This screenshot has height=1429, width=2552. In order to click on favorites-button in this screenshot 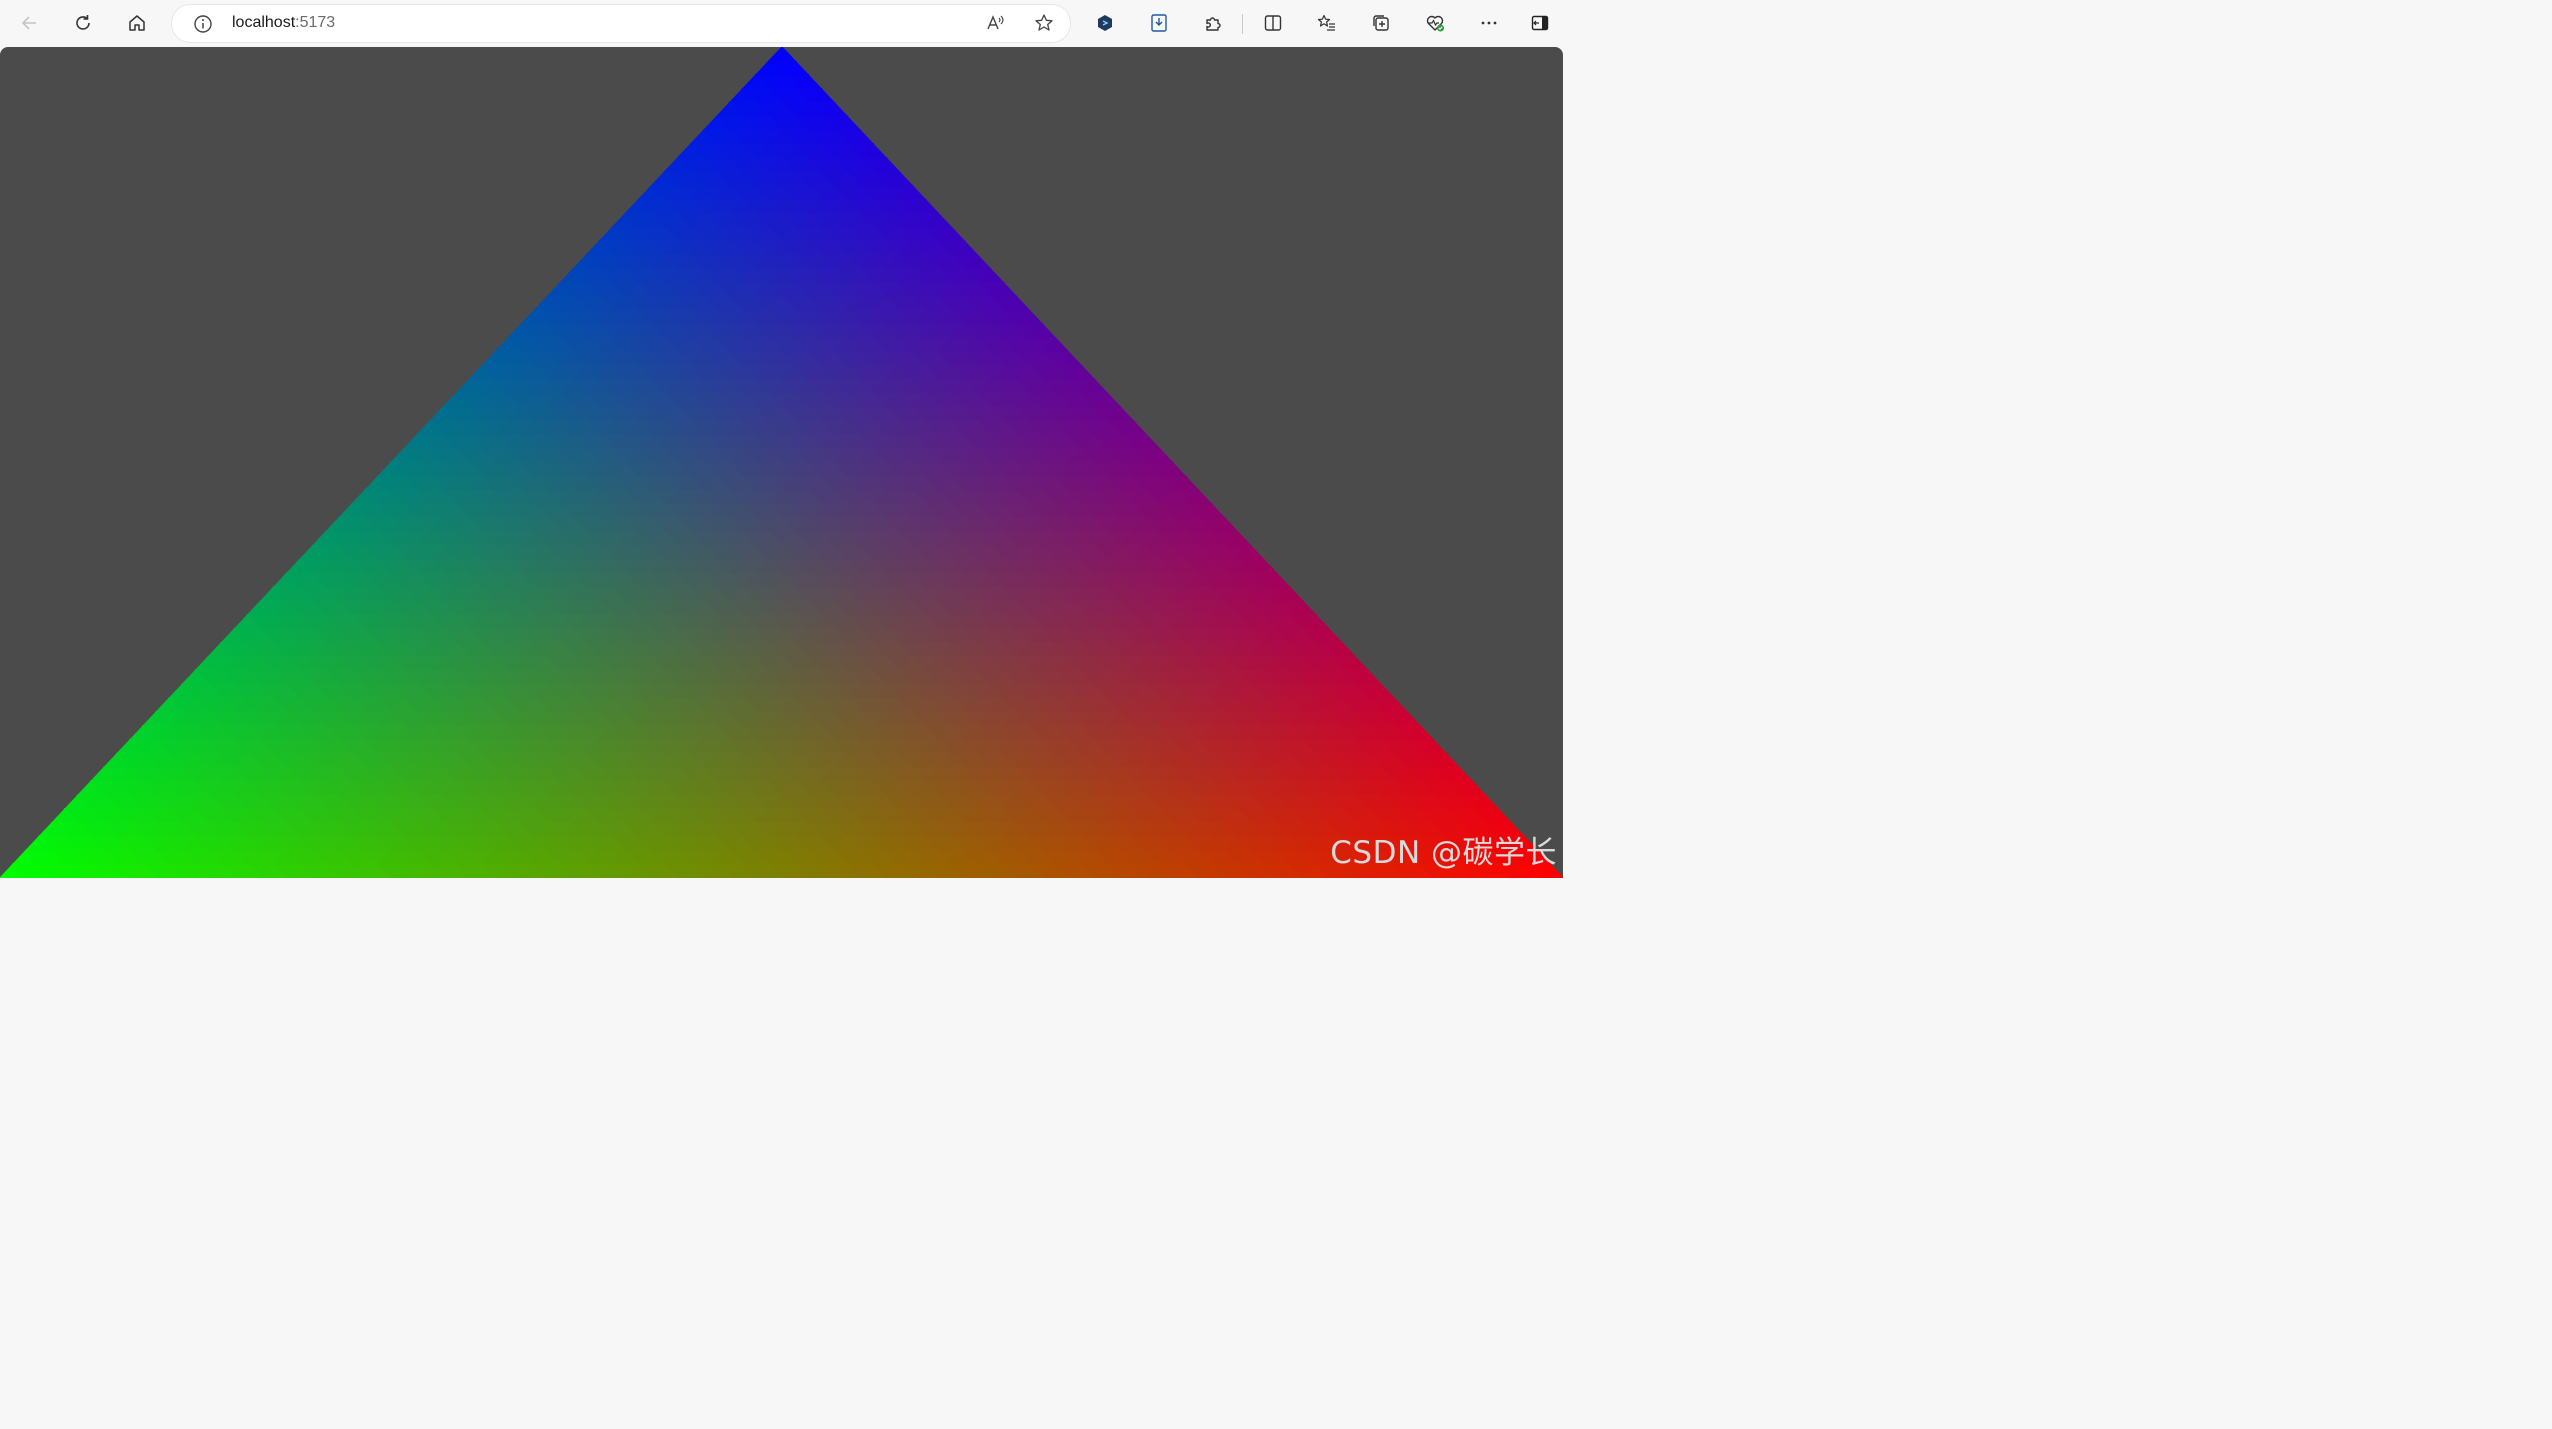, I will do `click(1327, 23)`.